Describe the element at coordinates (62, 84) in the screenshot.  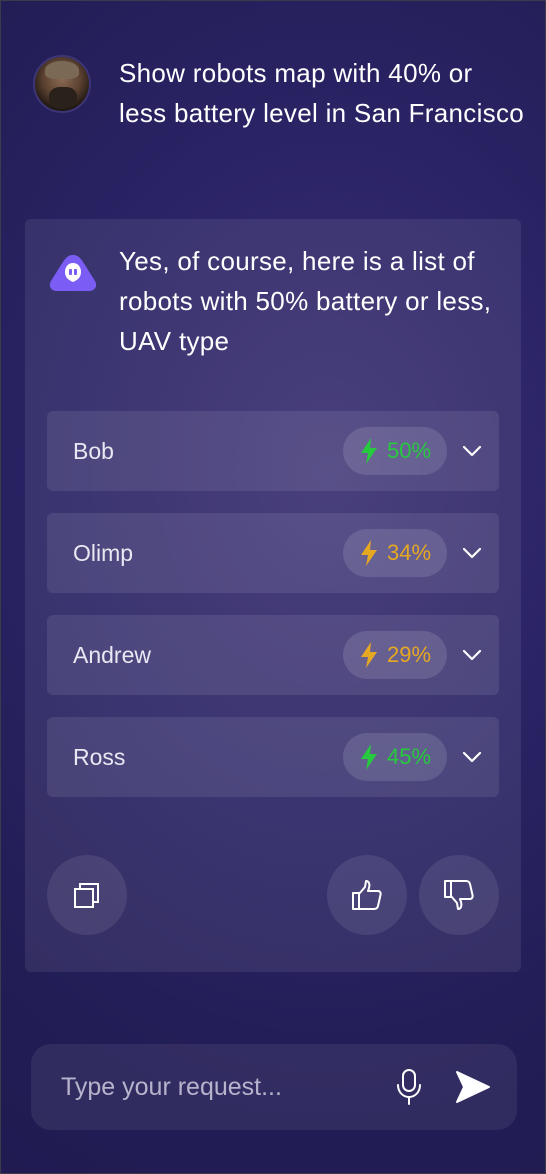
I see `user-avatar` at that location.